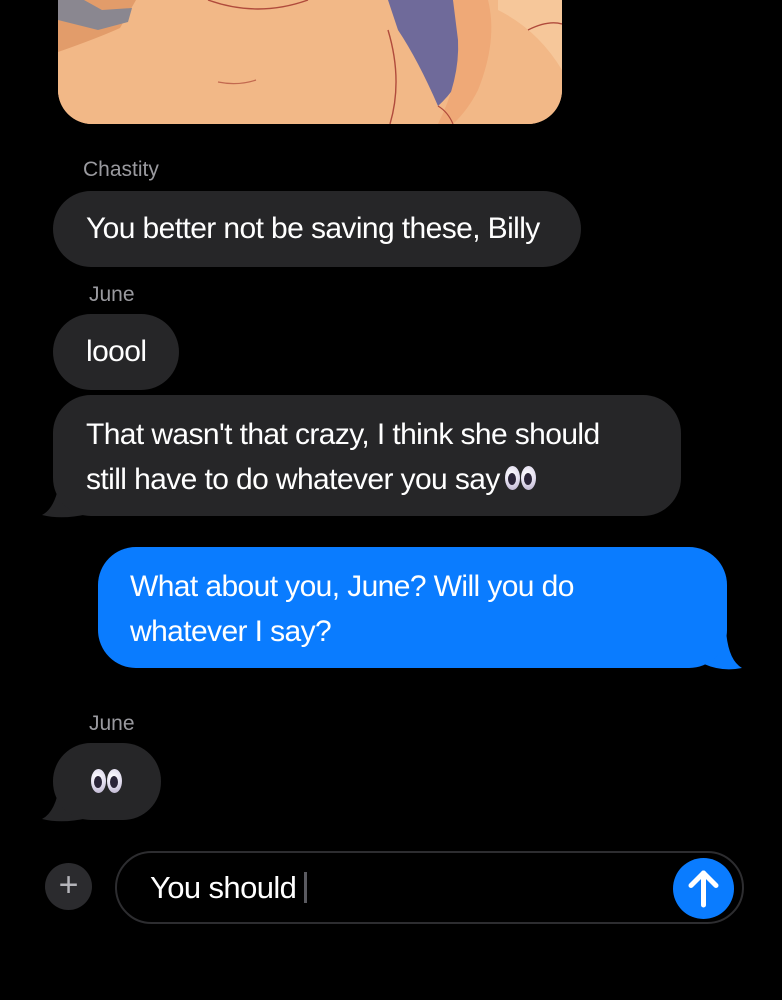  I want to click on send-button, so click(703, 888).